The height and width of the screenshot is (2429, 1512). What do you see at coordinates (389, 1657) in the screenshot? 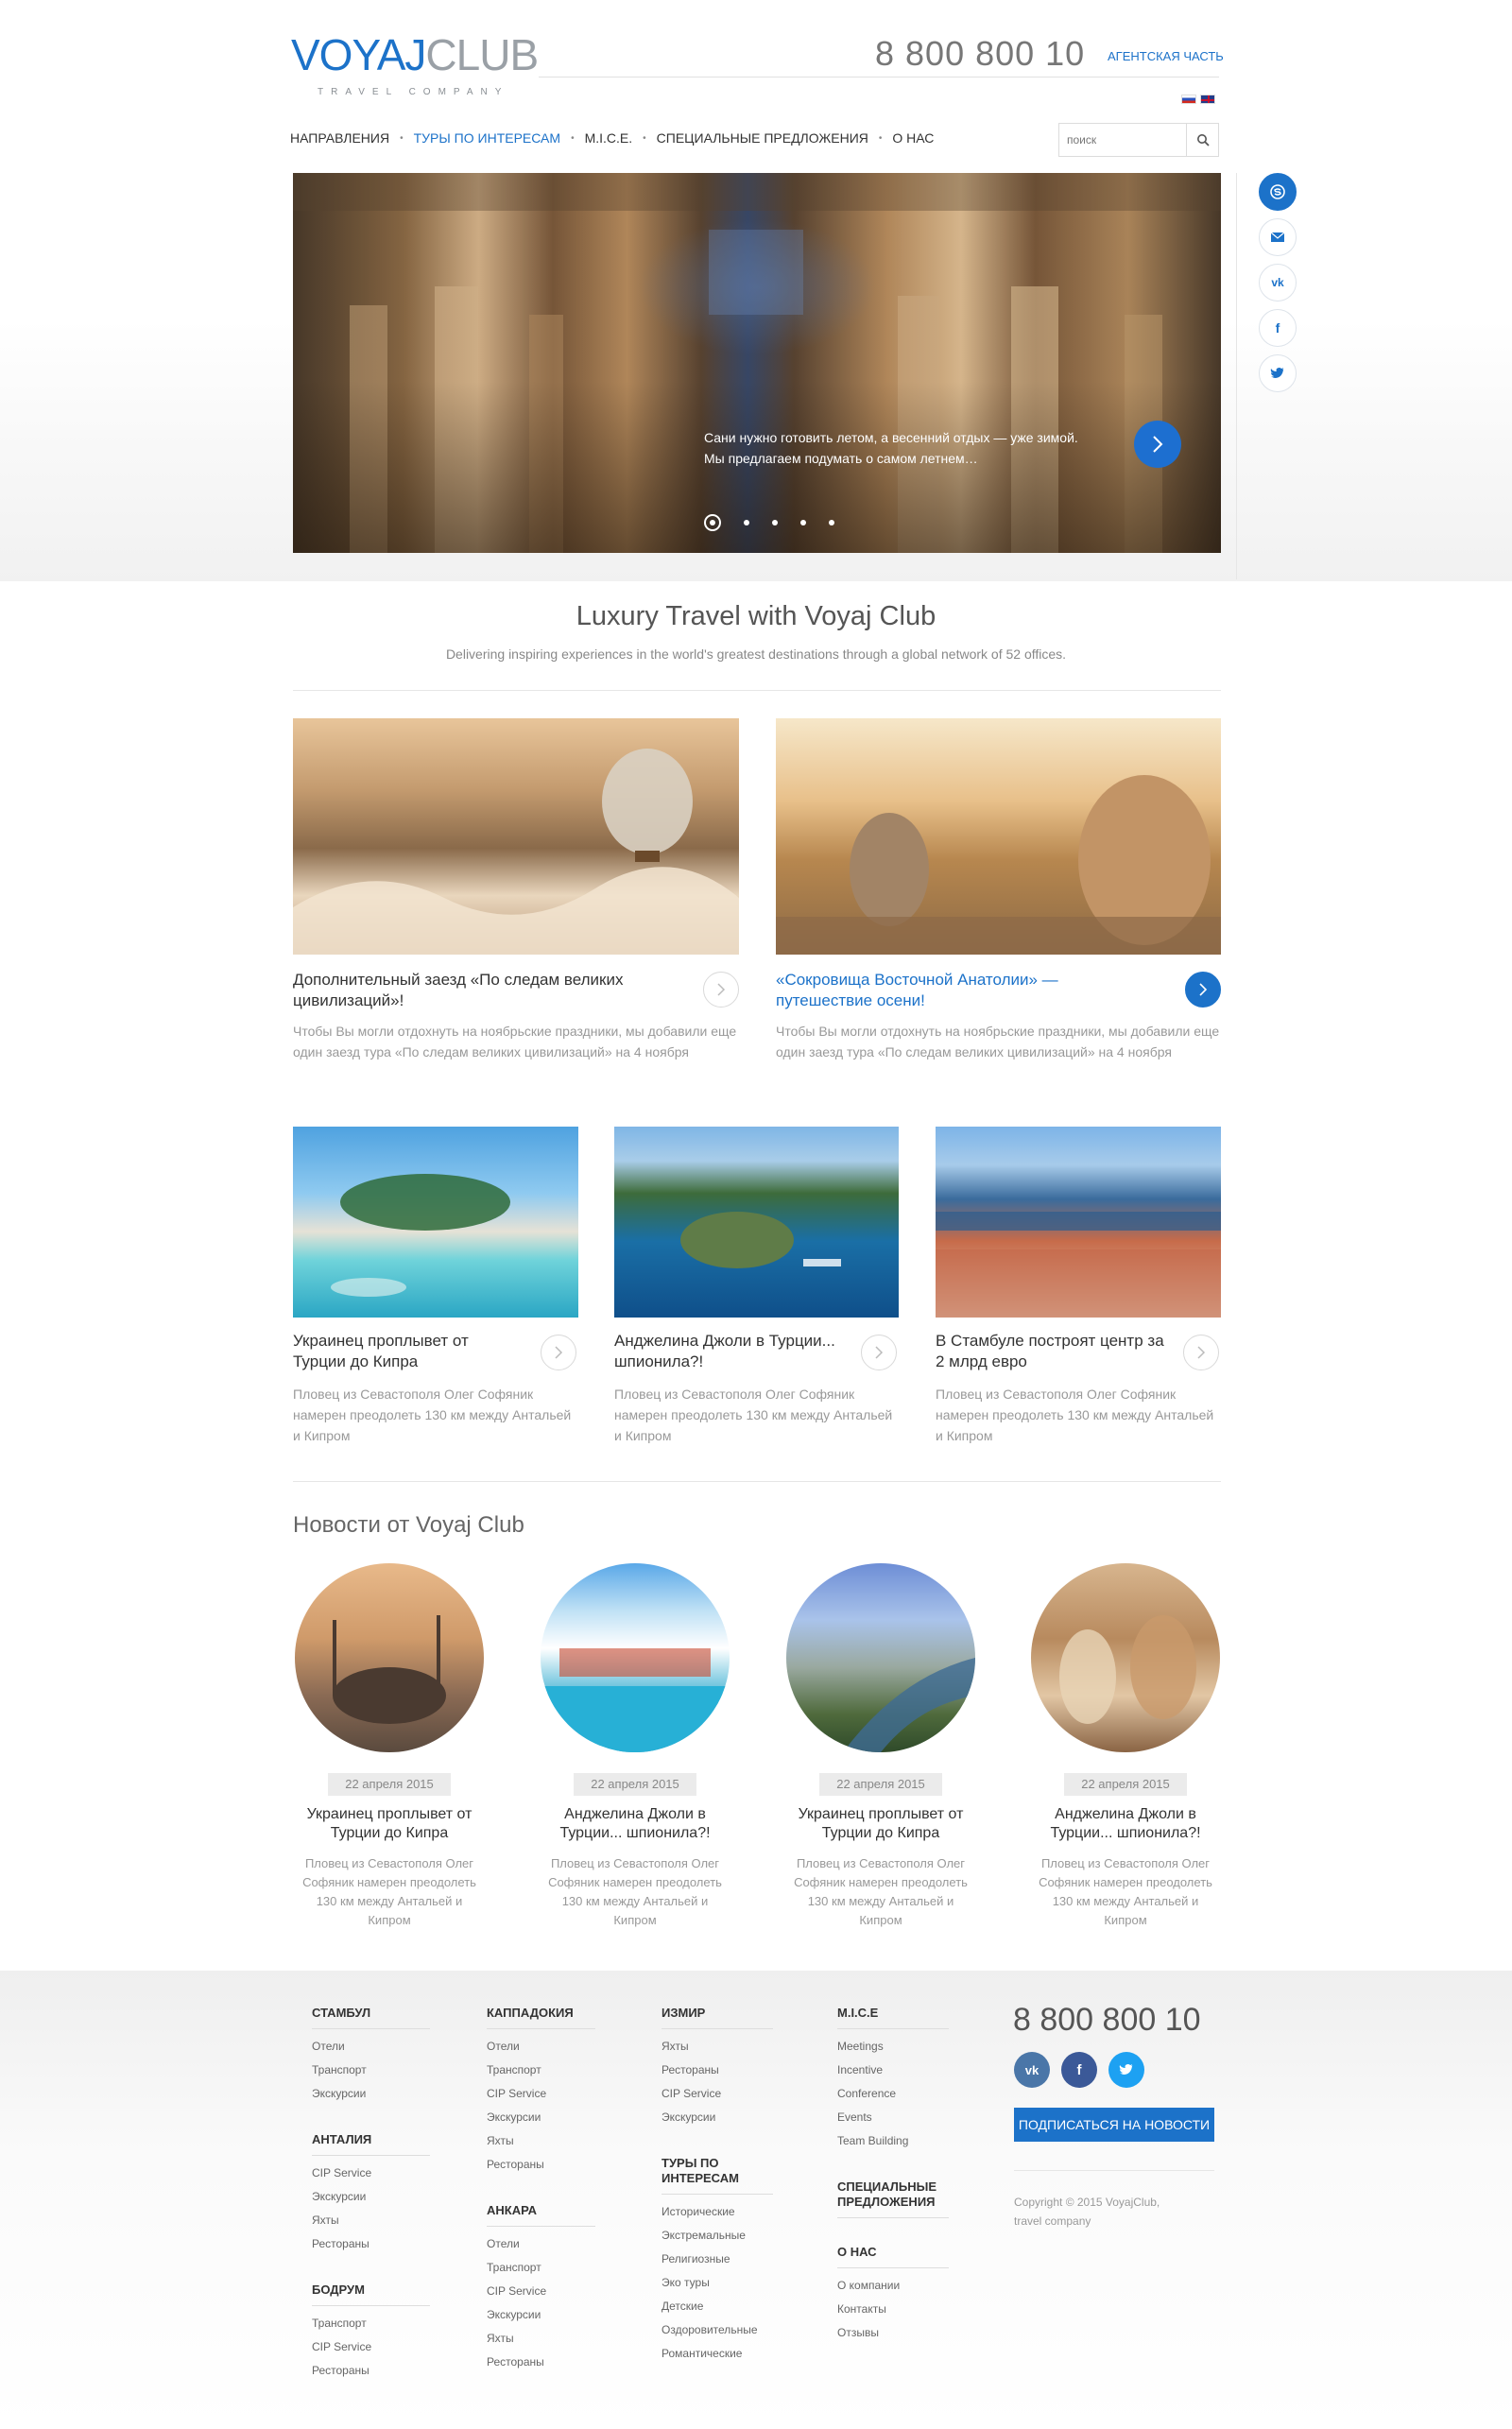
I see `news-image-mosque` at bounding box center [389, 1657].